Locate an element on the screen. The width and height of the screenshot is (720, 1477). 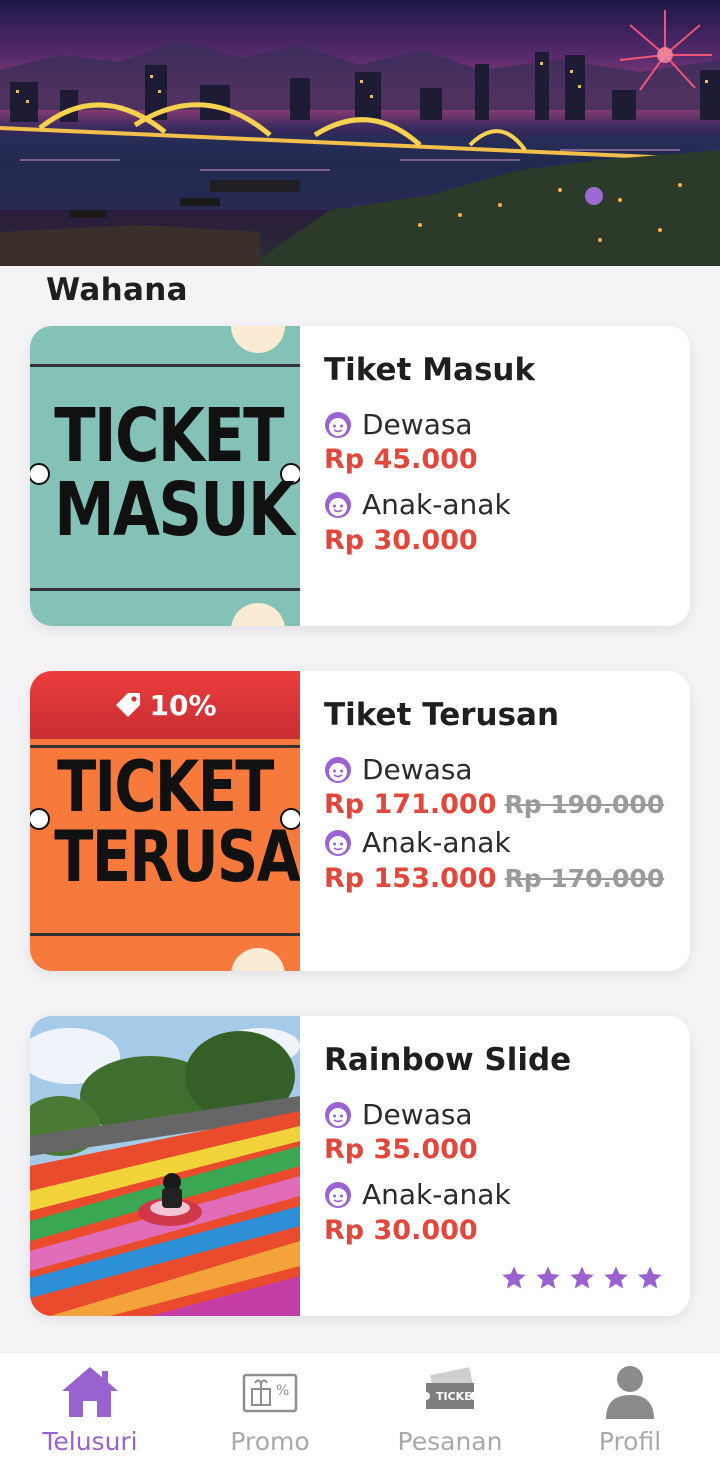
bottom-navigation: Telusuri % Promo TICKET Pesanan Profil is located at coordinates (360, 1414).